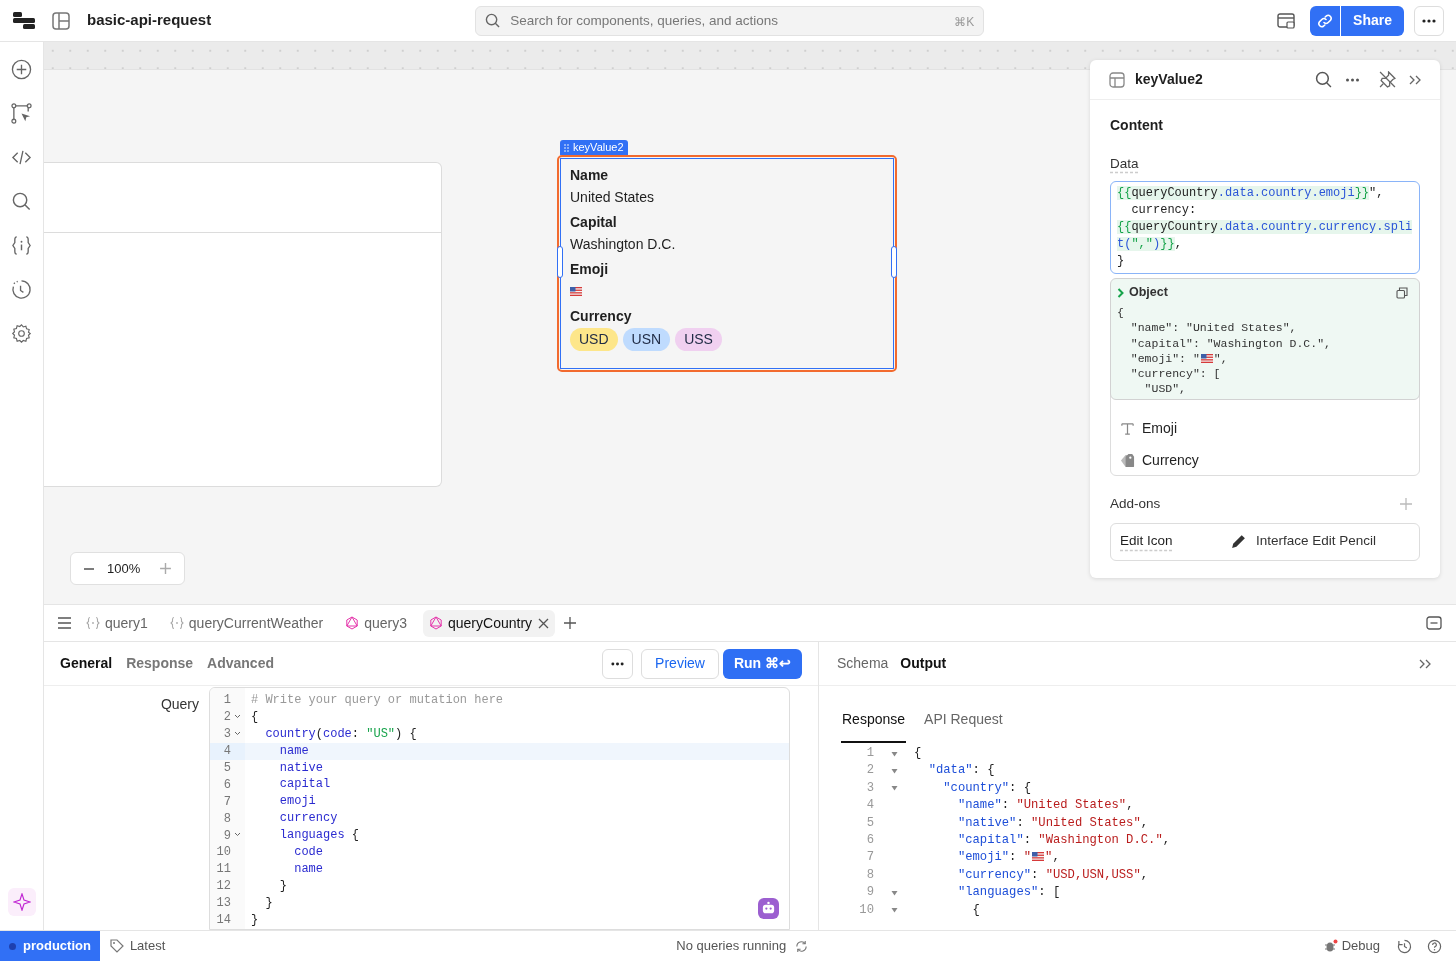  Describe the element at coordinates (1159, 429) in the screenshot. I see `field-name: Emoji` at that location.